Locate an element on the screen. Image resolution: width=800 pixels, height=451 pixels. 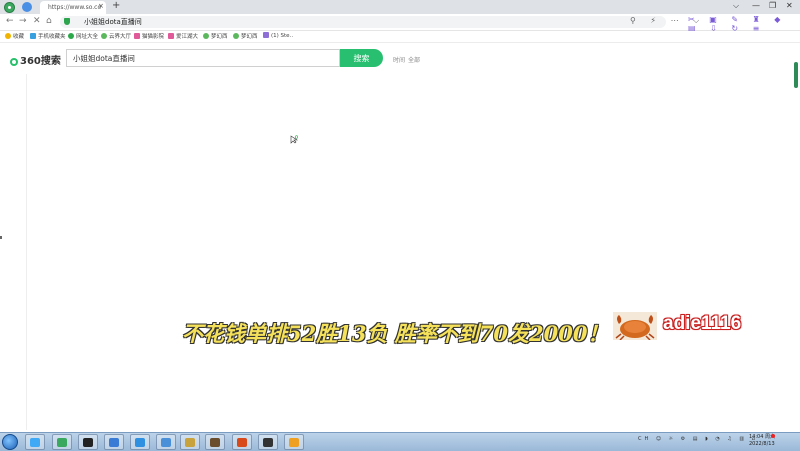
scrollbar is located at coordinates (796, 75).